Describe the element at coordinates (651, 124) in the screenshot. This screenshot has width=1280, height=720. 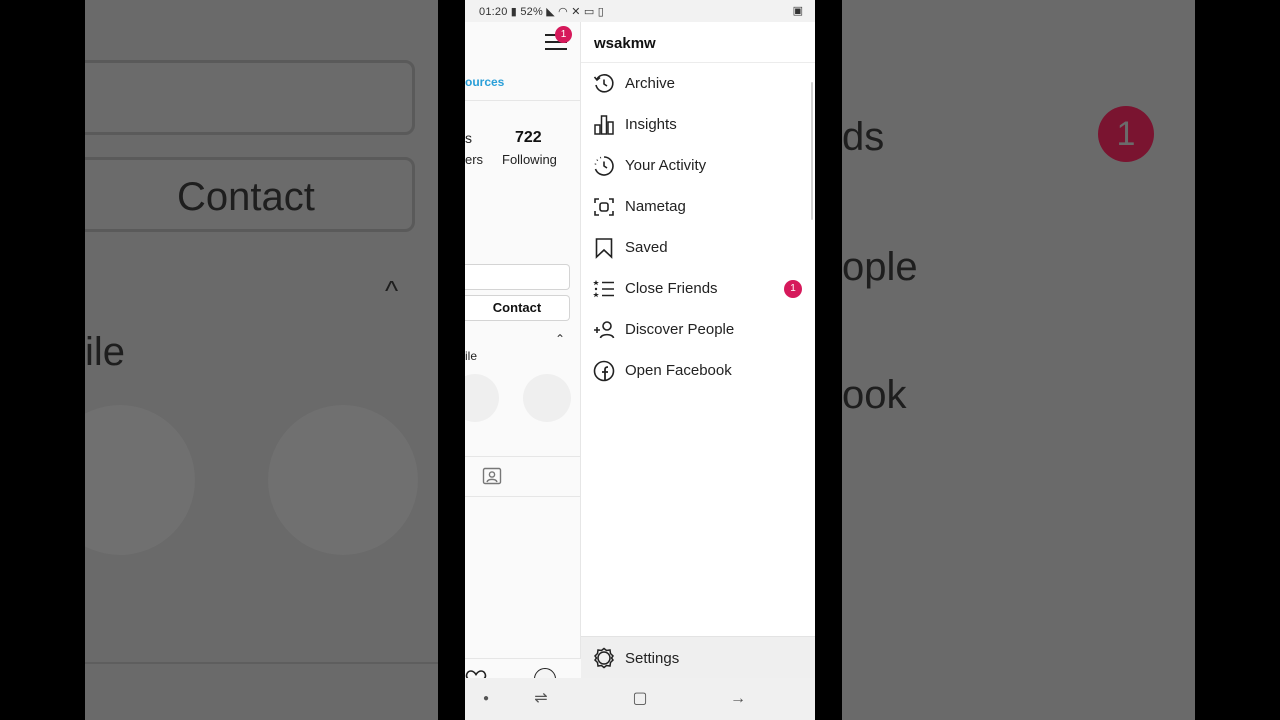
I see `menu-item-label: Insights` at that location.